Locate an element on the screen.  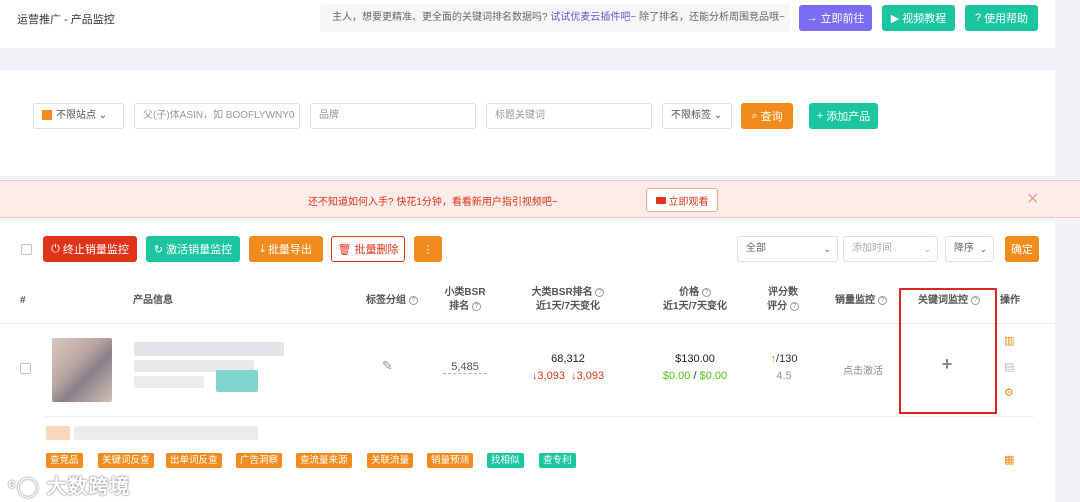
product-title-blurred is located at coordinates (209, 349).